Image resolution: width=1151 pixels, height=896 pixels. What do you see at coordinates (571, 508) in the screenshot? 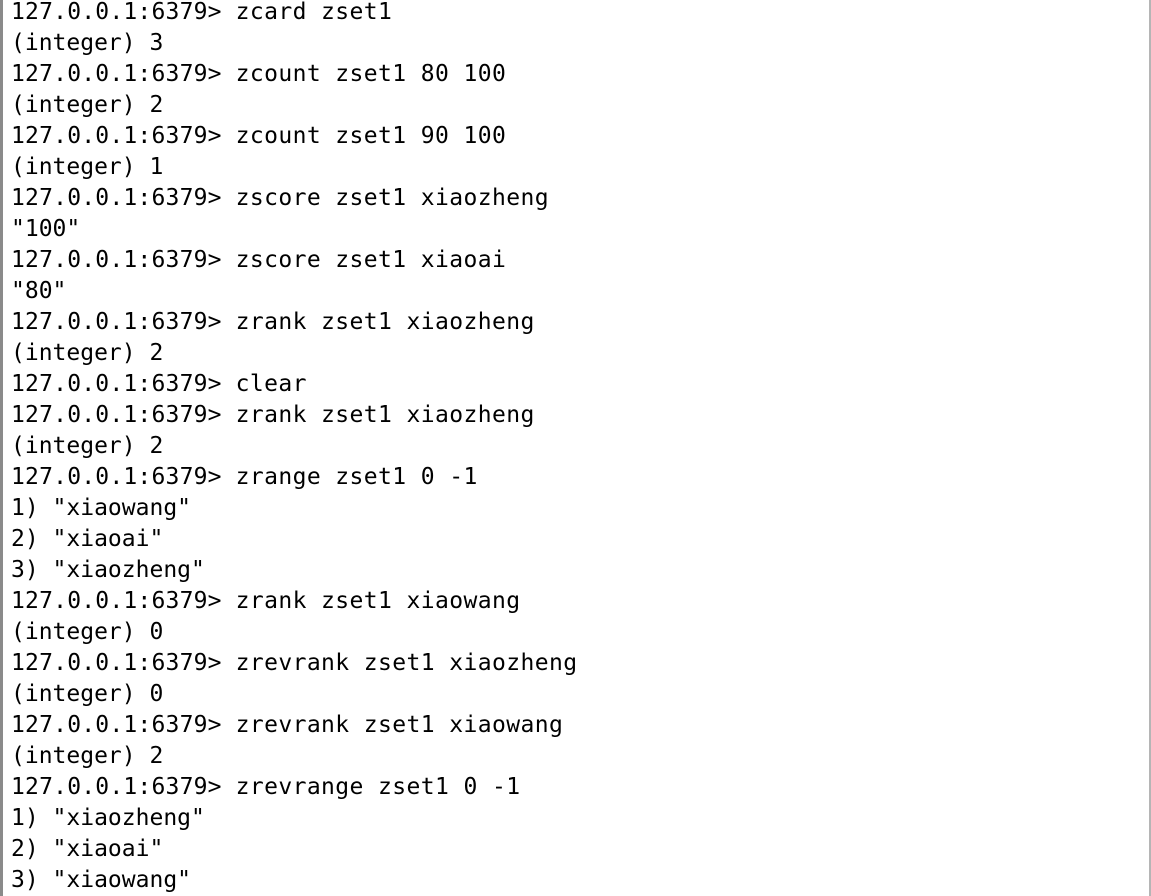
I see `terminal-line-output: 1) "xiaowang"` at bounding box center [571, 508].